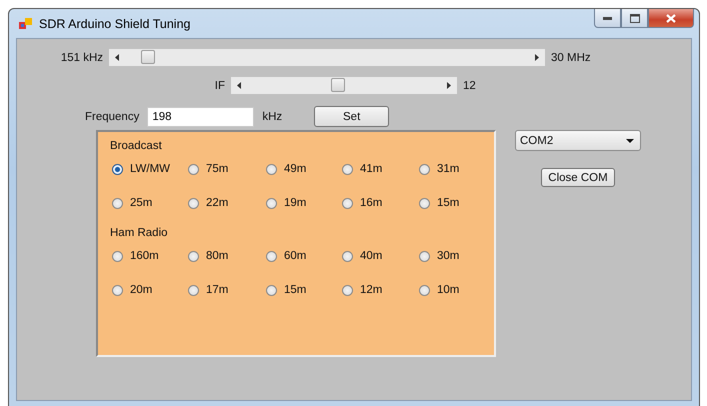 Image resolution: width=707 pixels, height=406 pixels. I want to click on port-dropdown: COM2, so click(578, 140).